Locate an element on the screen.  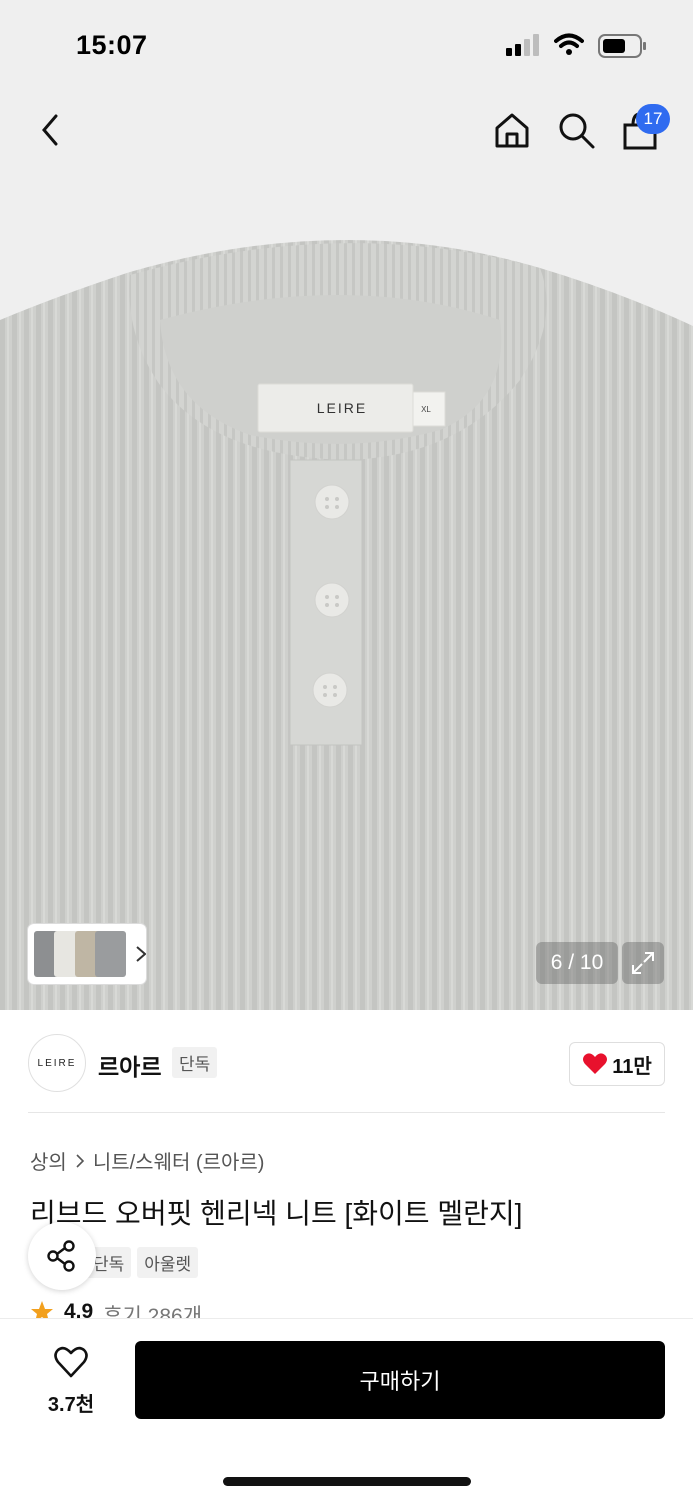
brand-like-button: 11만 is located at coordinates (617, 1064).